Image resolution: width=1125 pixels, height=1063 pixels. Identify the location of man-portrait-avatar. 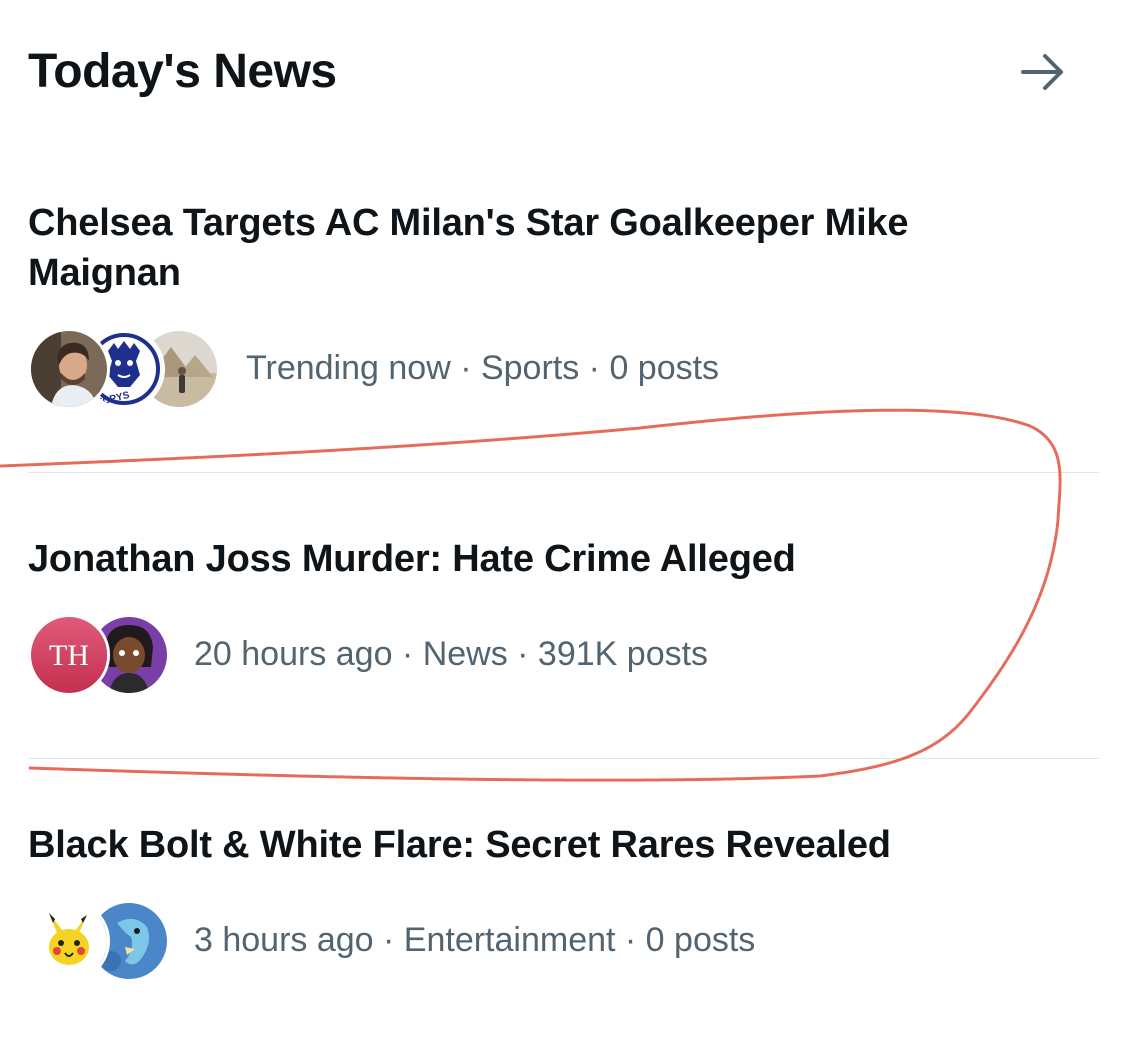
(69, 369).